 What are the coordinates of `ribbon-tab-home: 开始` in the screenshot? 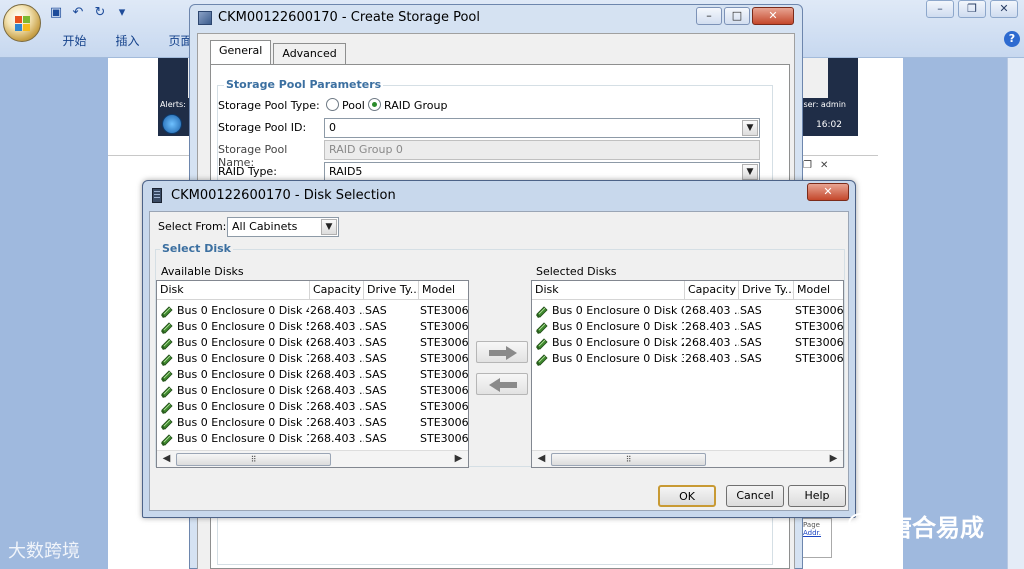 It's located at (74, 40).